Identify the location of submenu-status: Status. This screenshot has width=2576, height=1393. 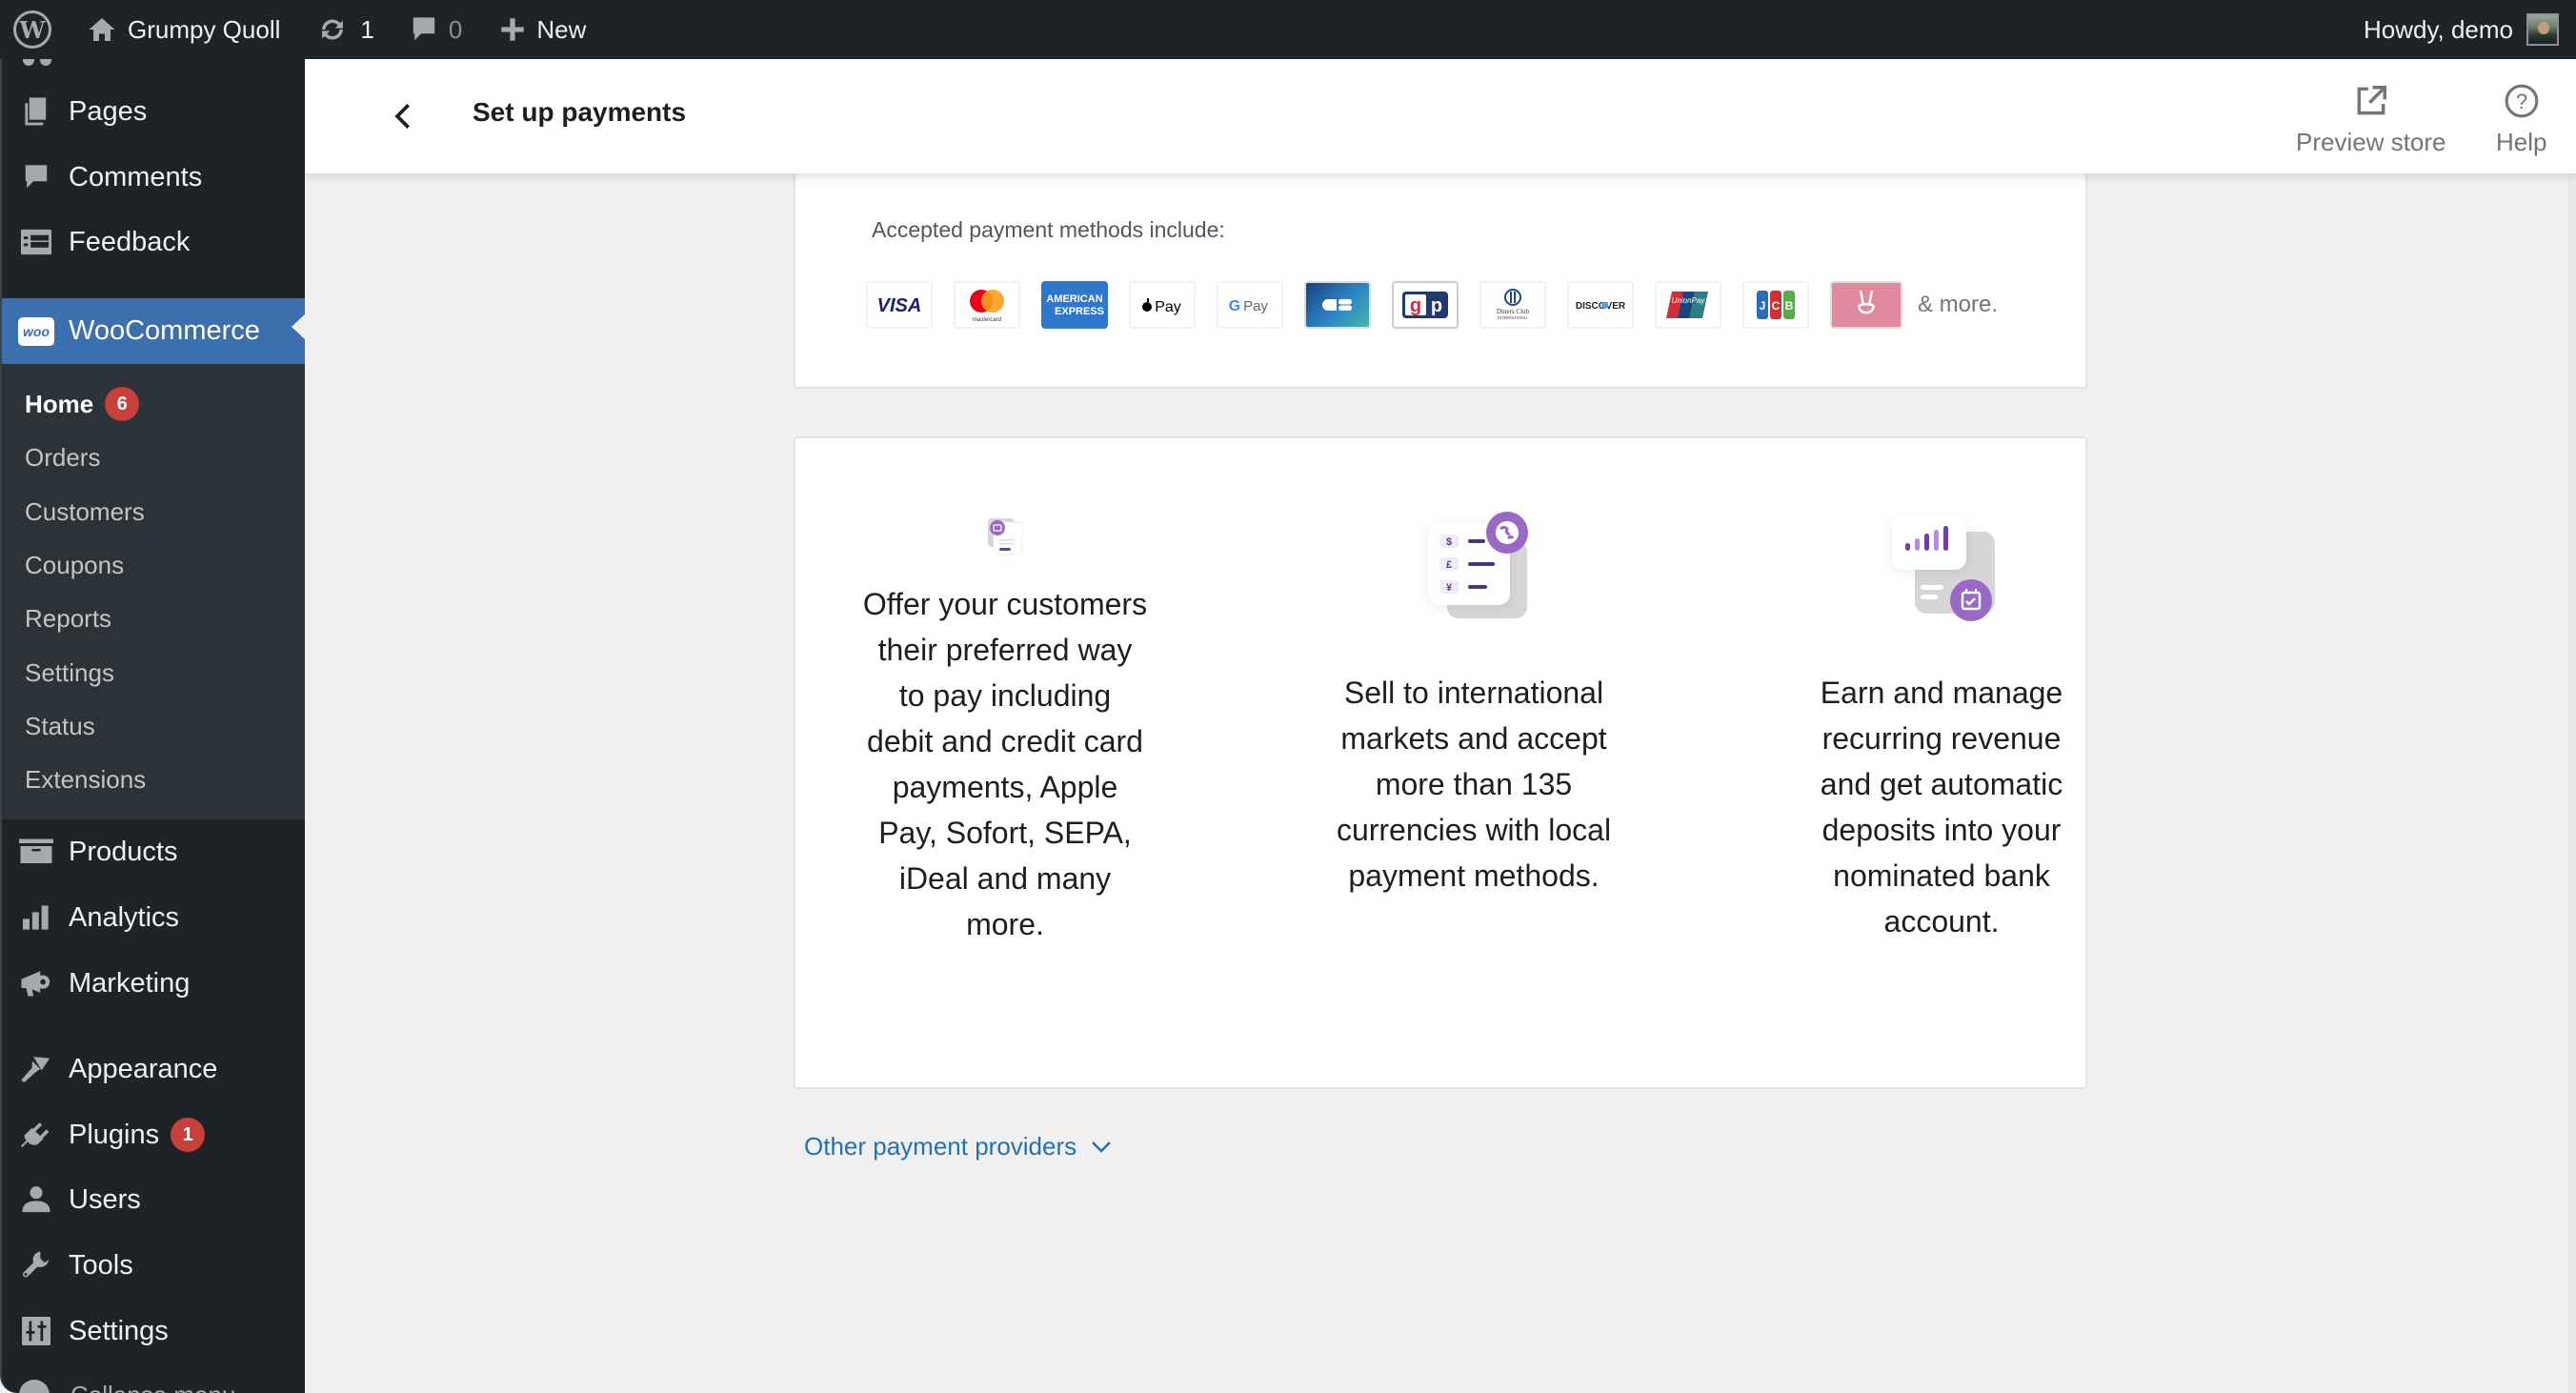
(60, 726).